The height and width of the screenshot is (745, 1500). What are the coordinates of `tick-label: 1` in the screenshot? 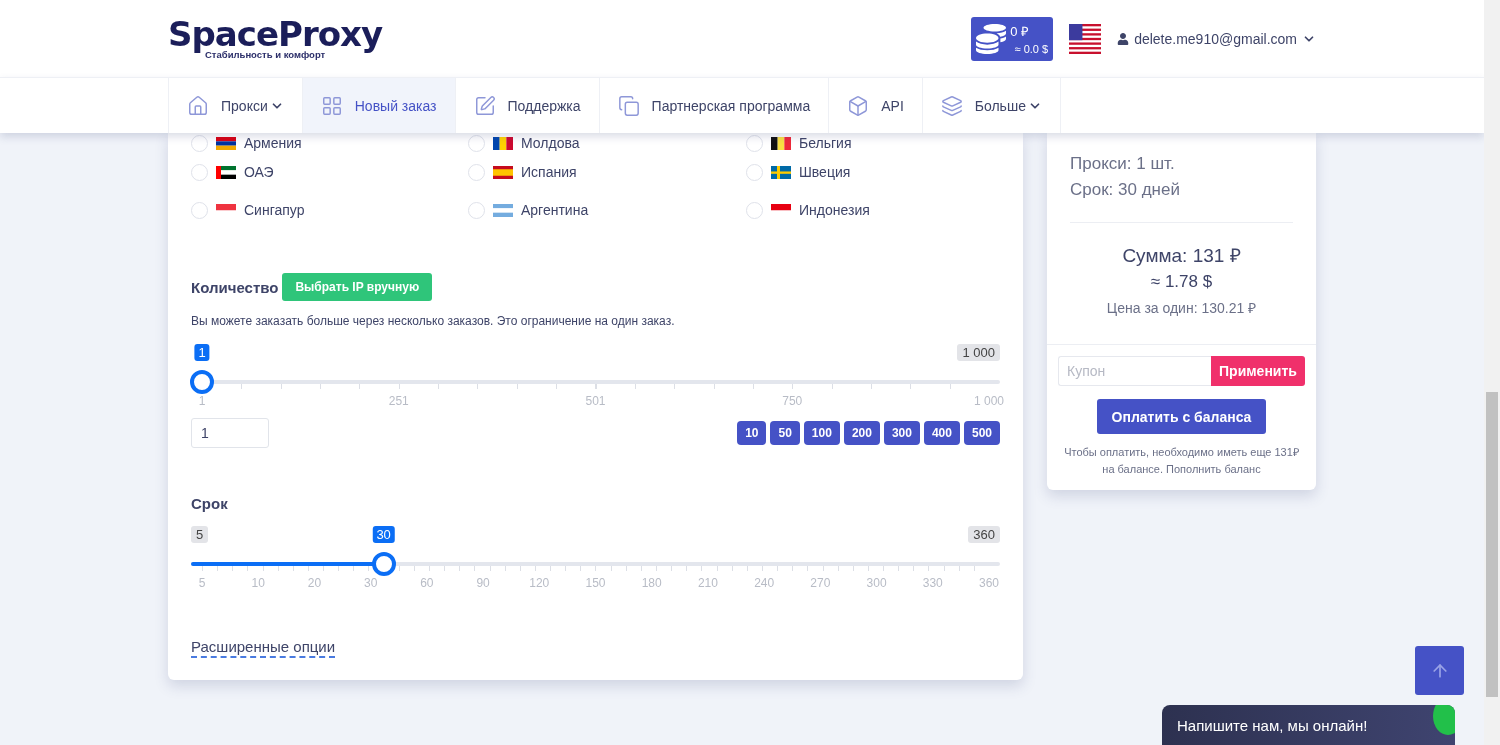 It's located at (202, 401).